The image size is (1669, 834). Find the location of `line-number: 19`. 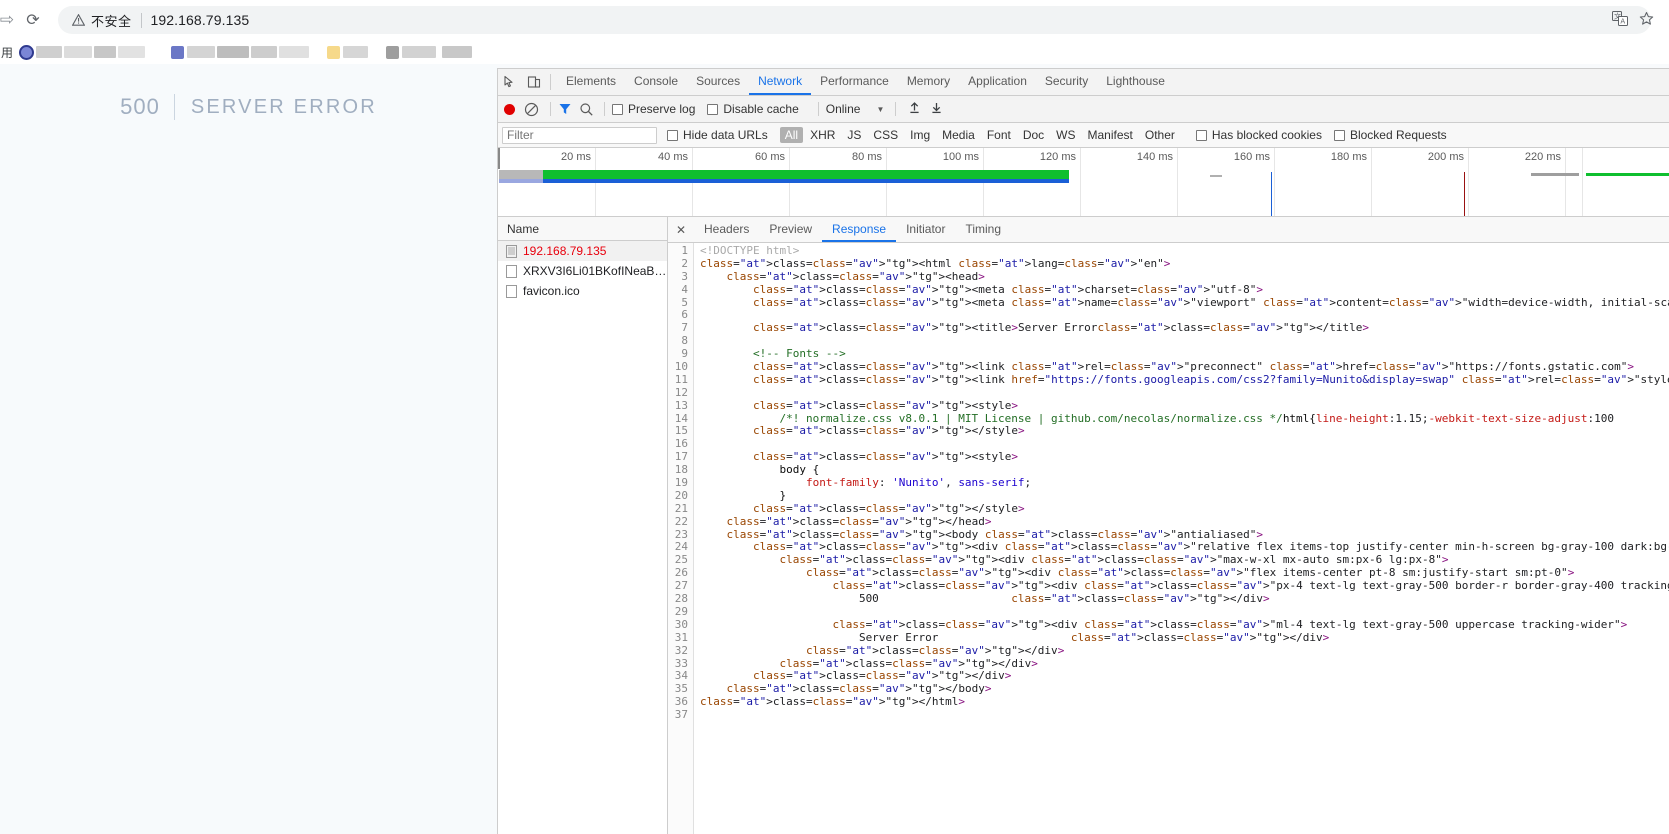

line-number: 19 is located at coordinates (681, 483).